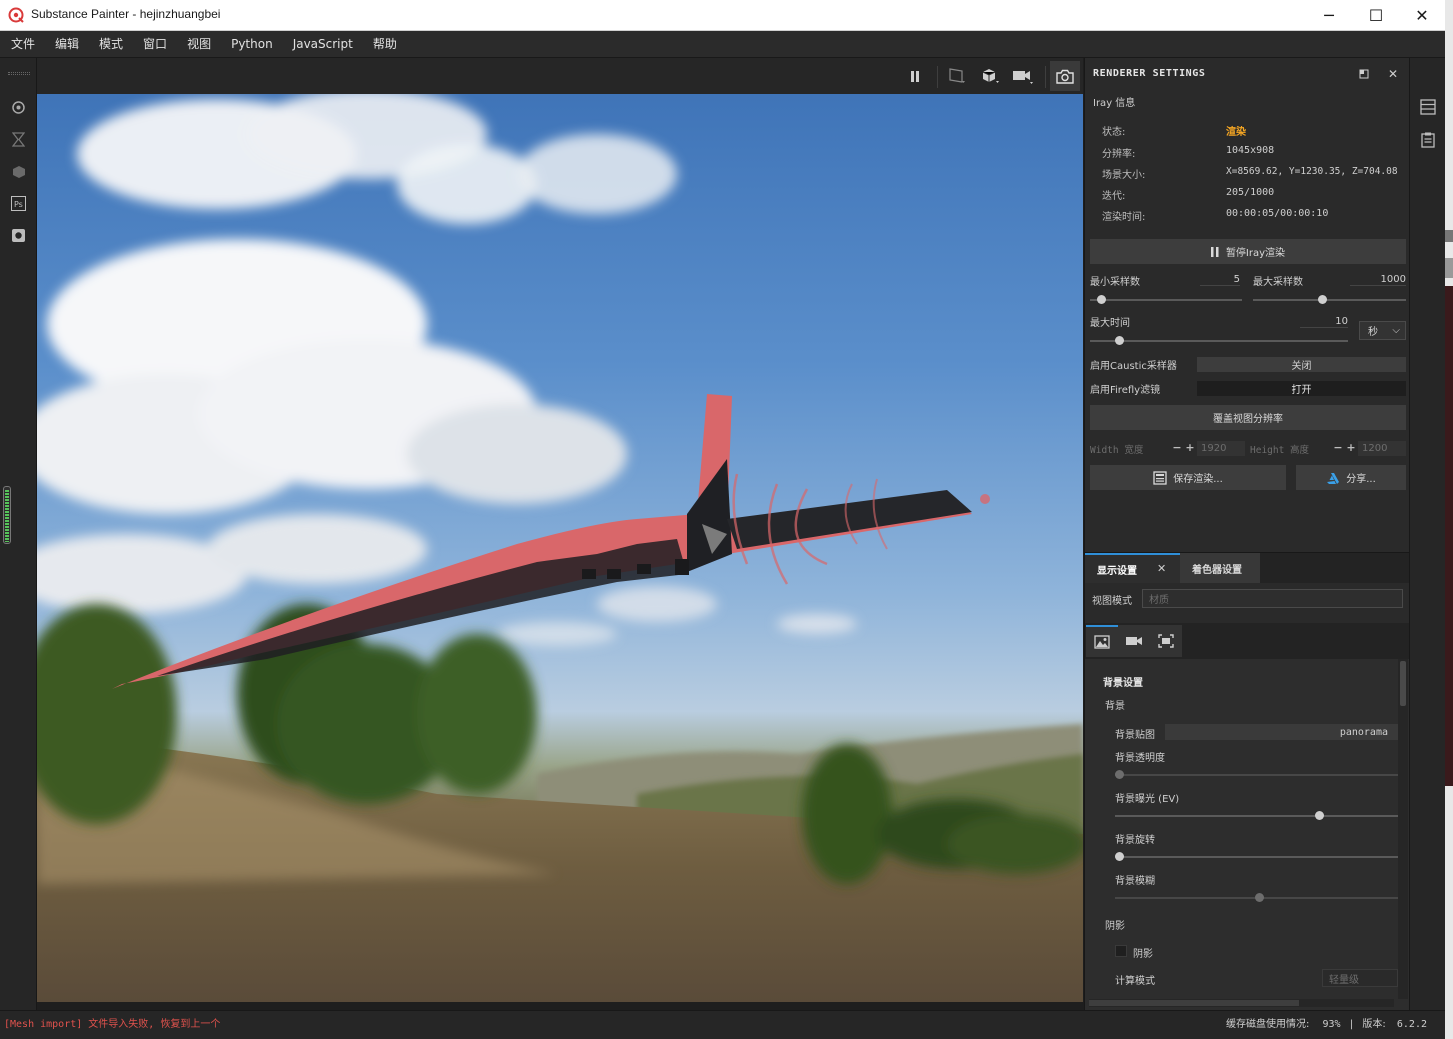  I want to click on horizontal-scrollbar, so click(1241, 1003).